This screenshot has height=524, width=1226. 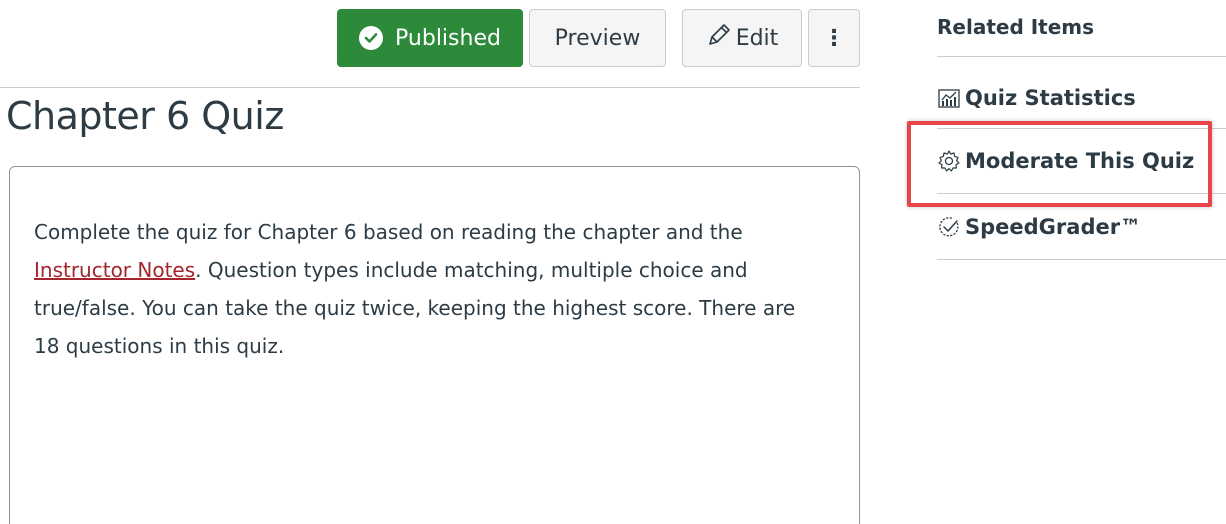 What do you see at coordinates (145, 116) in the screenshot?
I see `page-title: Chapter 6 Quiz` at bounding box center [145, 116].